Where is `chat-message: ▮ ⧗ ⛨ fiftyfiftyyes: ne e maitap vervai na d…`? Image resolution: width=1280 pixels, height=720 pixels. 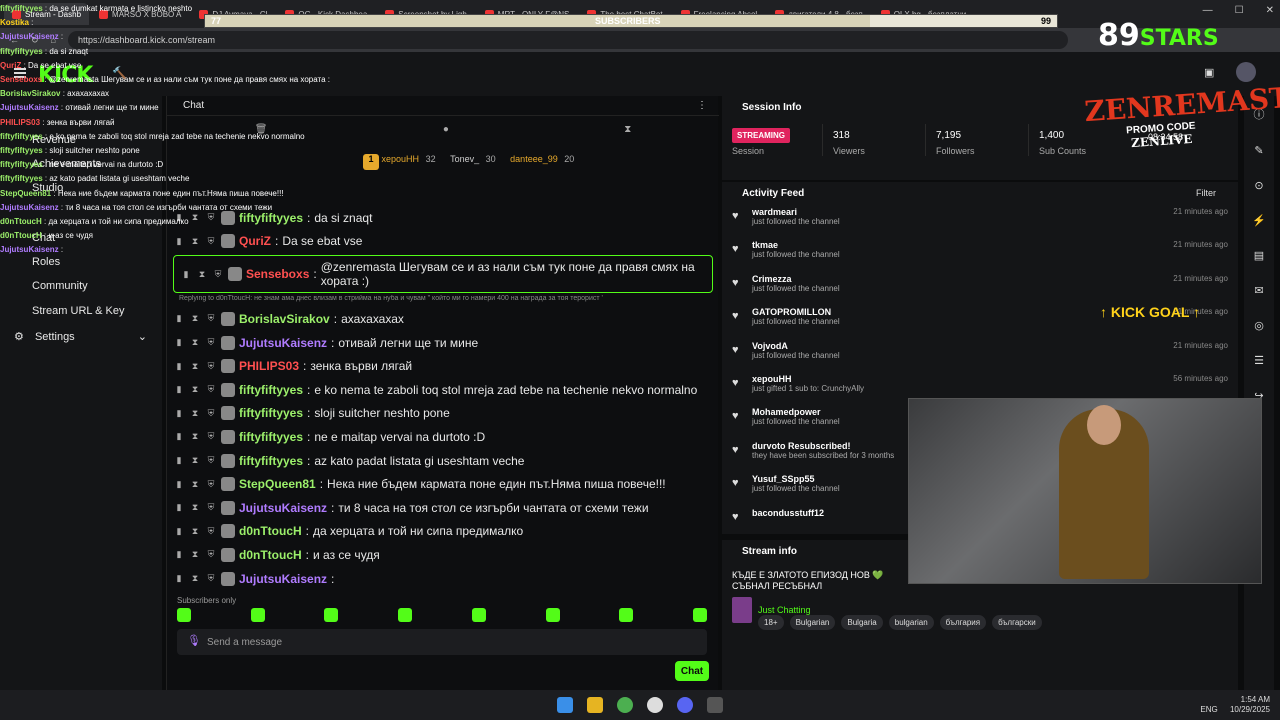 chat-message: ▮ ⧗ ⛨ fiftyfiftyyes: ne e maitap vervai na d… is located at coordinates (443, 437).